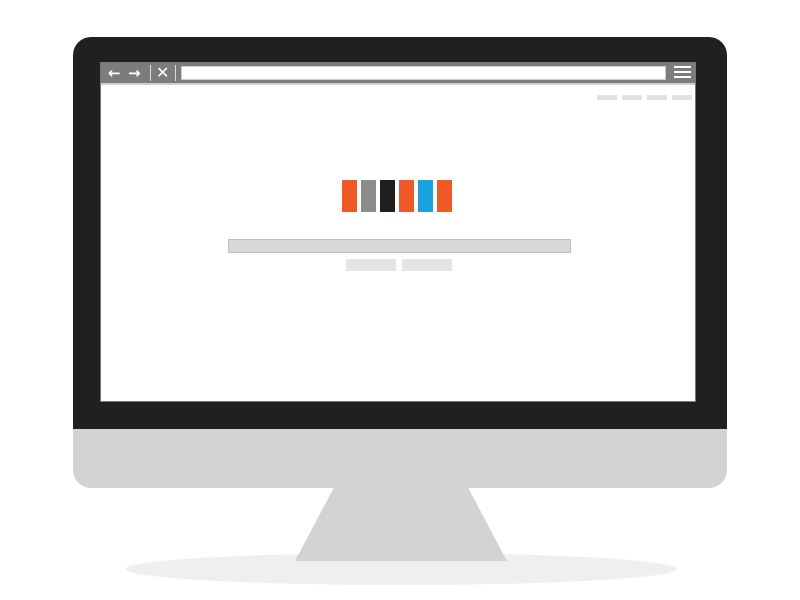 The height and width of the screenshot is (600, 800). Describe the element at coordinates (114, 73) in the screenshot. I see `back-arrow-icon: ←` at that location.